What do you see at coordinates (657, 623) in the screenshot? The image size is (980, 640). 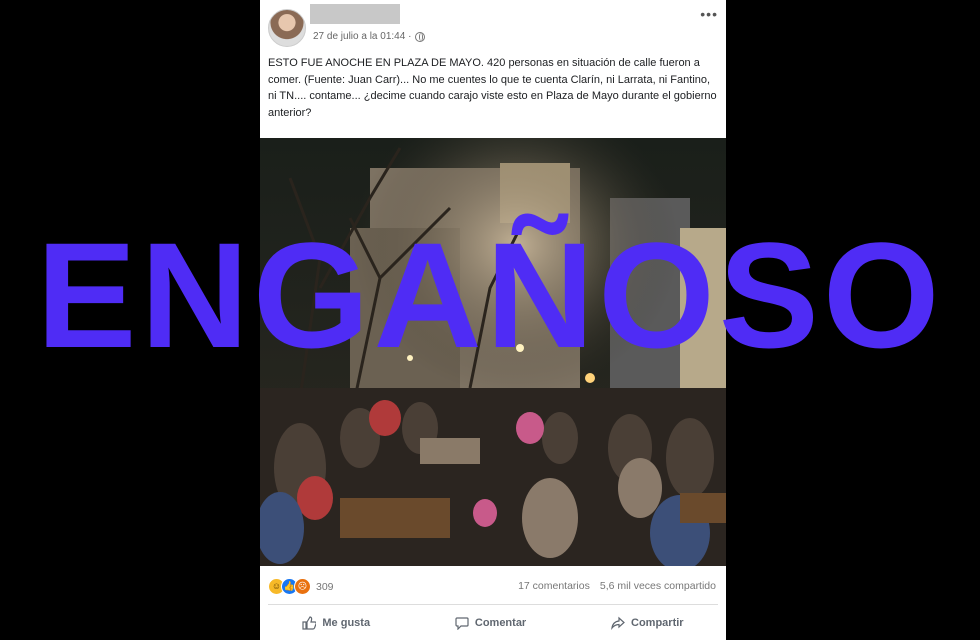 I see `share-label: Compartir` at bounding box center [657, 623].